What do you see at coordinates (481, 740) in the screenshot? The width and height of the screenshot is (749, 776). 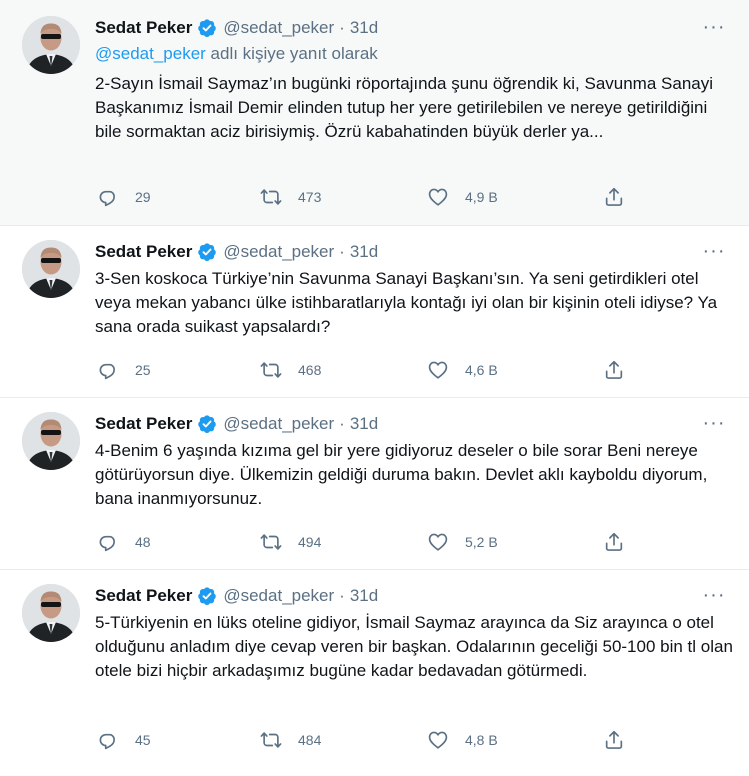 I see `like-count: 4,8 B` at bounding box center [481, 740].